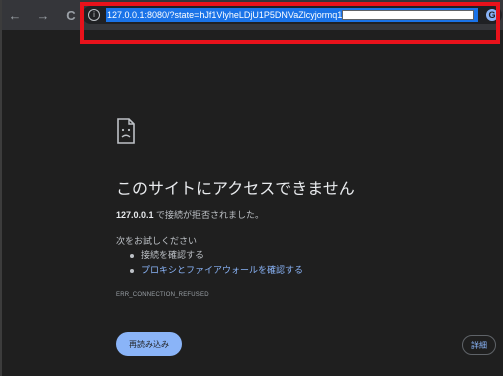 This screenshot has height=376, width=503. I want to click on reload-button: 再読み込み, so click(149, 344).